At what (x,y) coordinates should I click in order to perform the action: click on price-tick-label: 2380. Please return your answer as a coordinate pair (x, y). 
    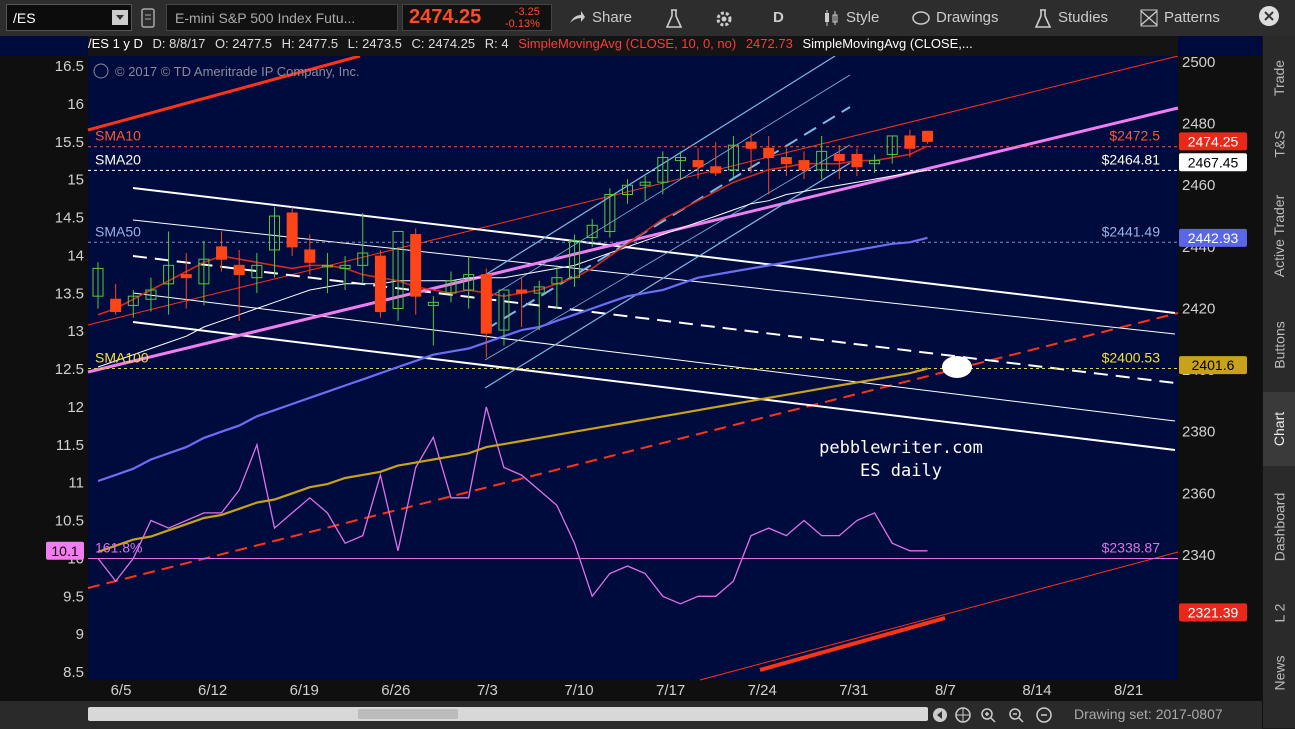
    Looking at the image, I should click on (1198, 432).